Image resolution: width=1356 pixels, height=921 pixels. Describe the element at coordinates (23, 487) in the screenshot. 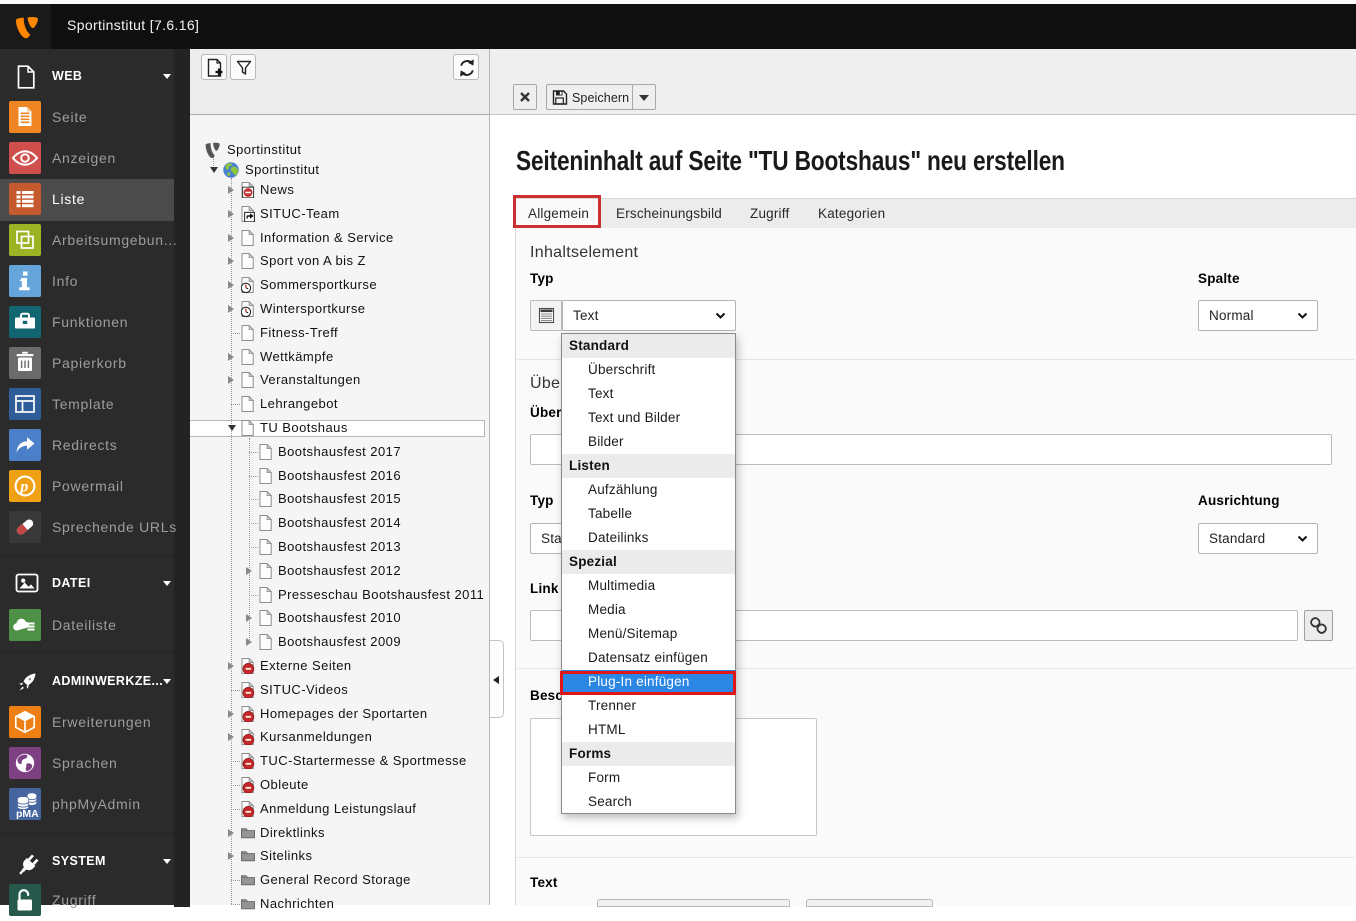

I see `svg-text: p` at that location.